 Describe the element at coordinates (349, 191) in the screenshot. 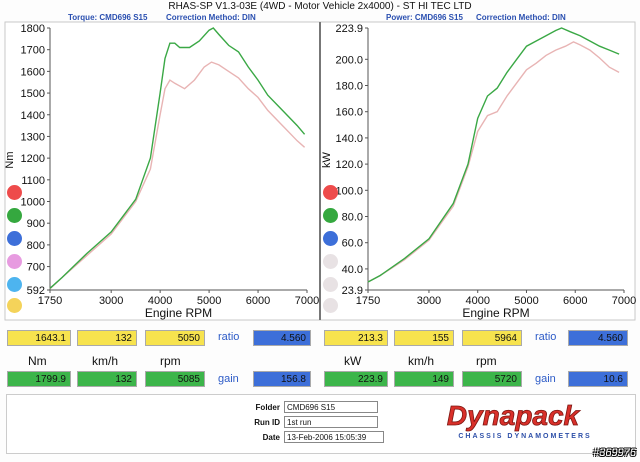

I see `y-tick-label: 100.0` at that location.